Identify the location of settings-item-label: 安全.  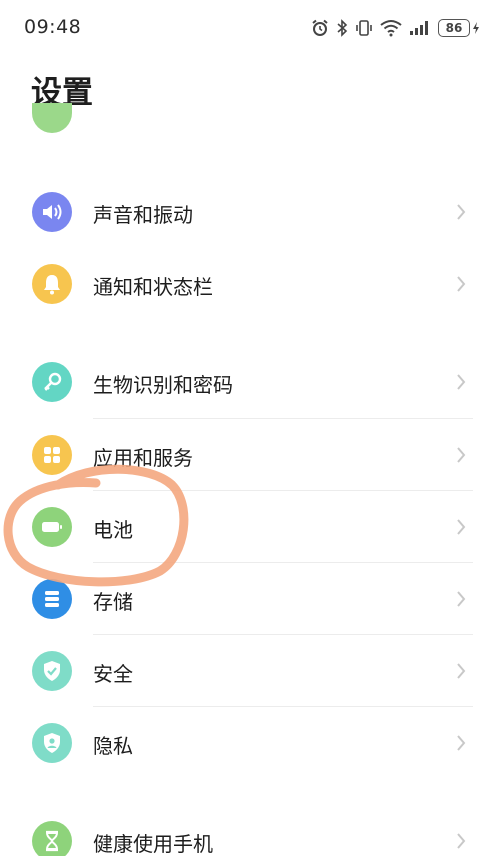
(113, 674).